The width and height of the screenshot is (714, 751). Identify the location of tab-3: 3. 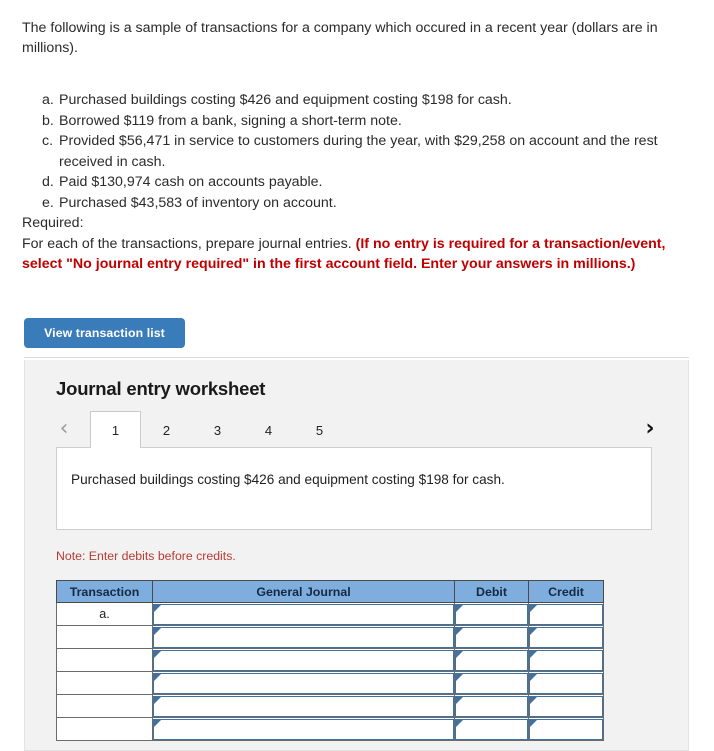
(217, 429).